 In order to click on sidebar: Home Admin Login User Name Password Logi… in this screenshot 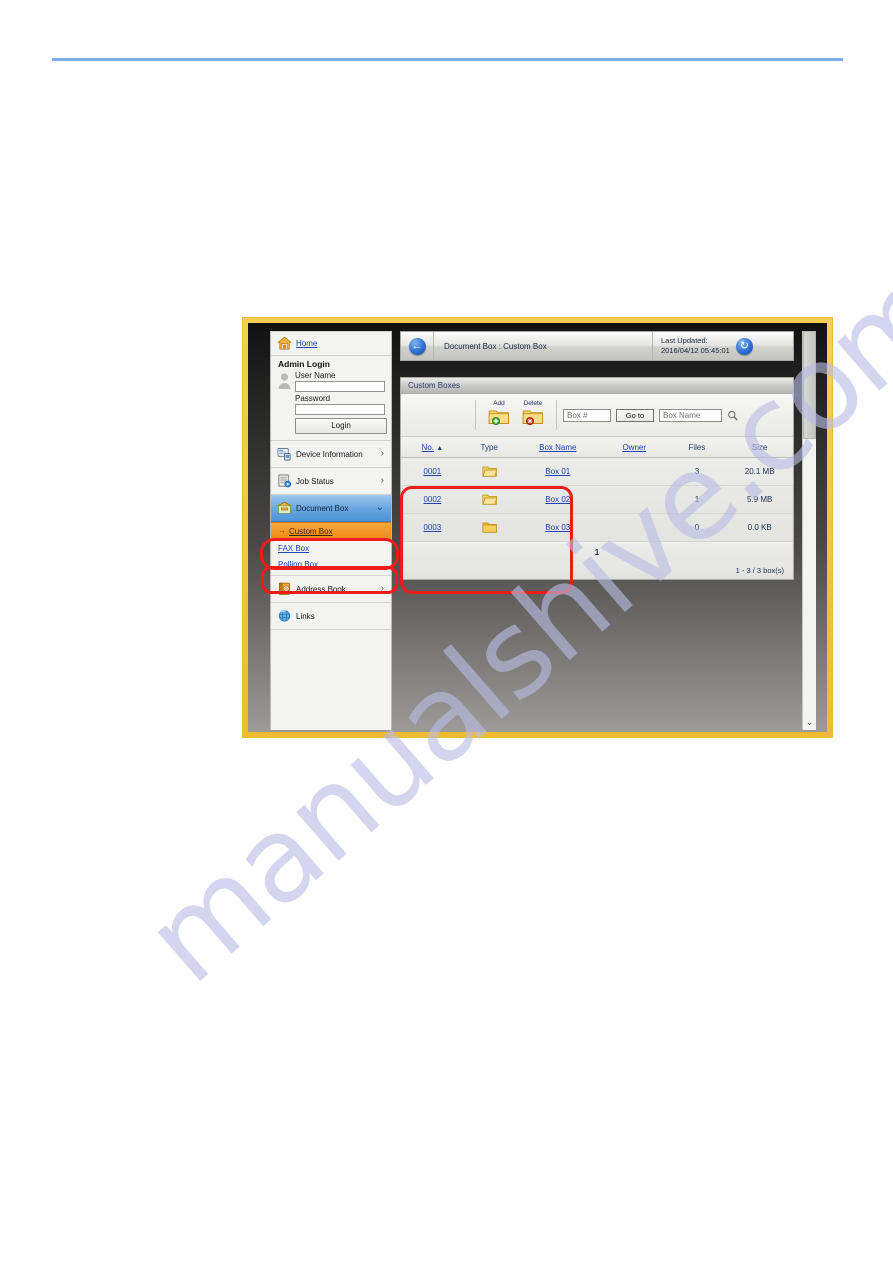, I will do `click(331, 530)`.